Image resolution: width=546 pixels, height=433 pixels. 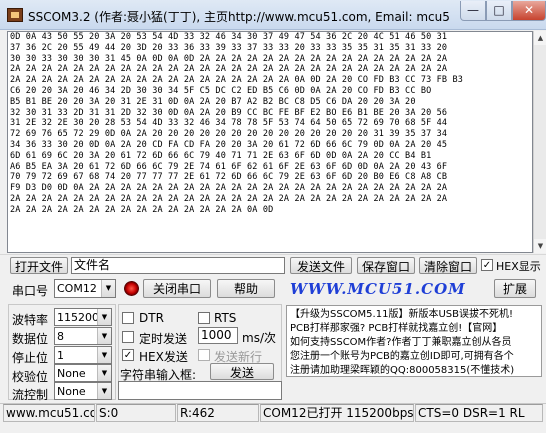 What do you see at coordinates (128, 318) in the screenshot?
I see `dtr-checkbox` at bounding box center [128, 318].